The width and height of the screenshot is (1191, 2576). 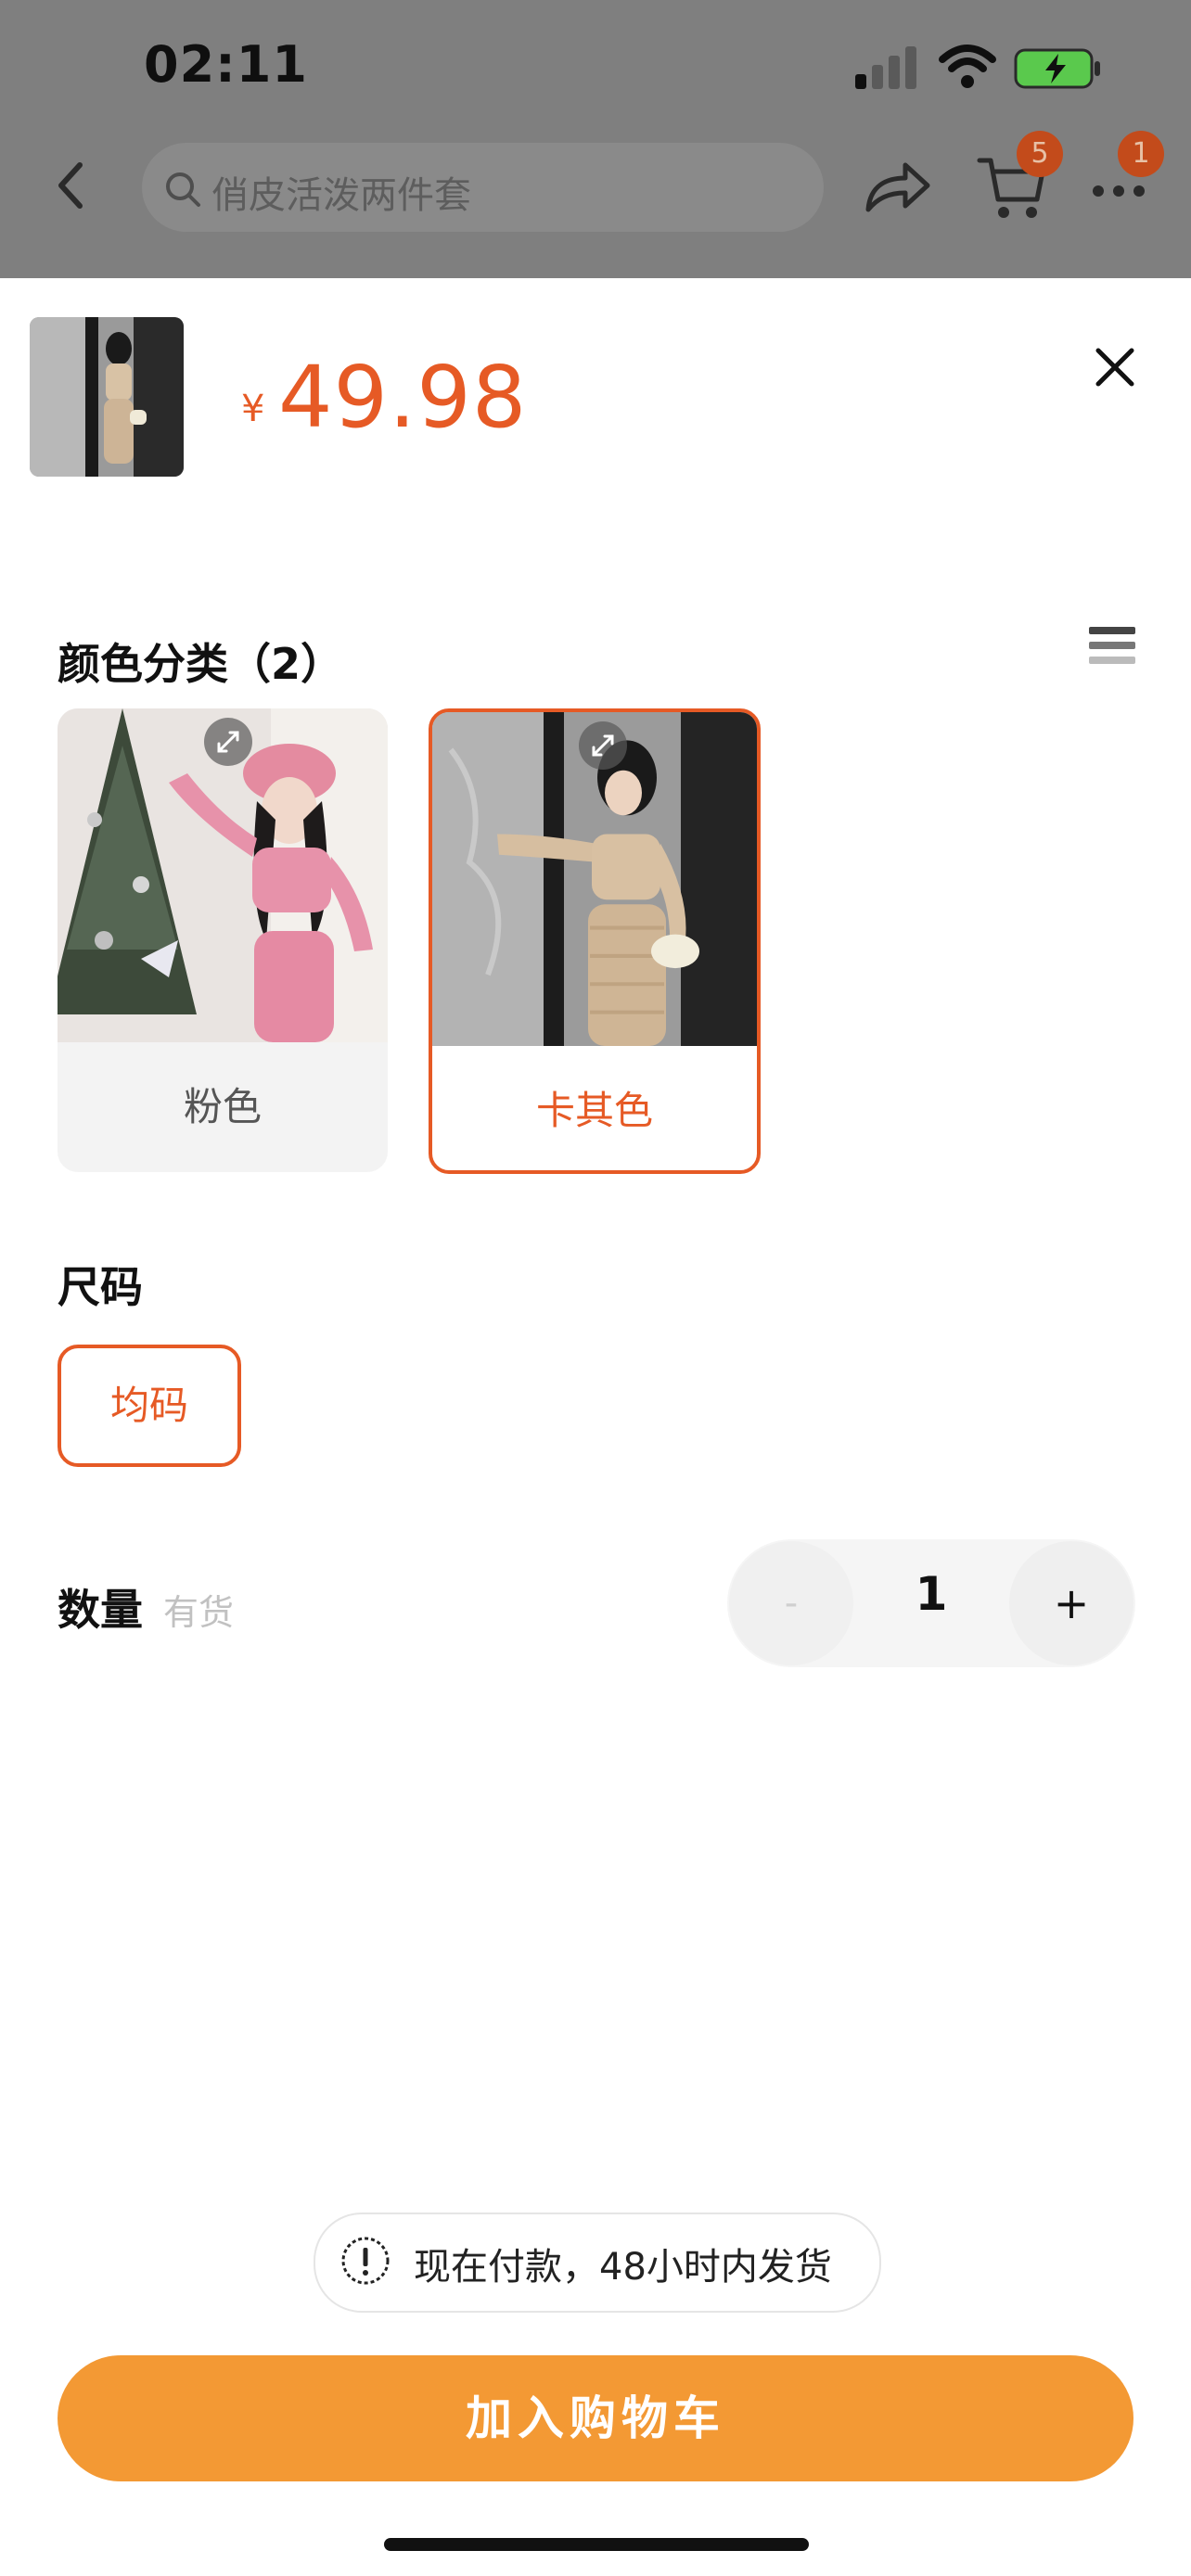 I want to click on cart-count-badge: 5, so click(x=1040, y=154).